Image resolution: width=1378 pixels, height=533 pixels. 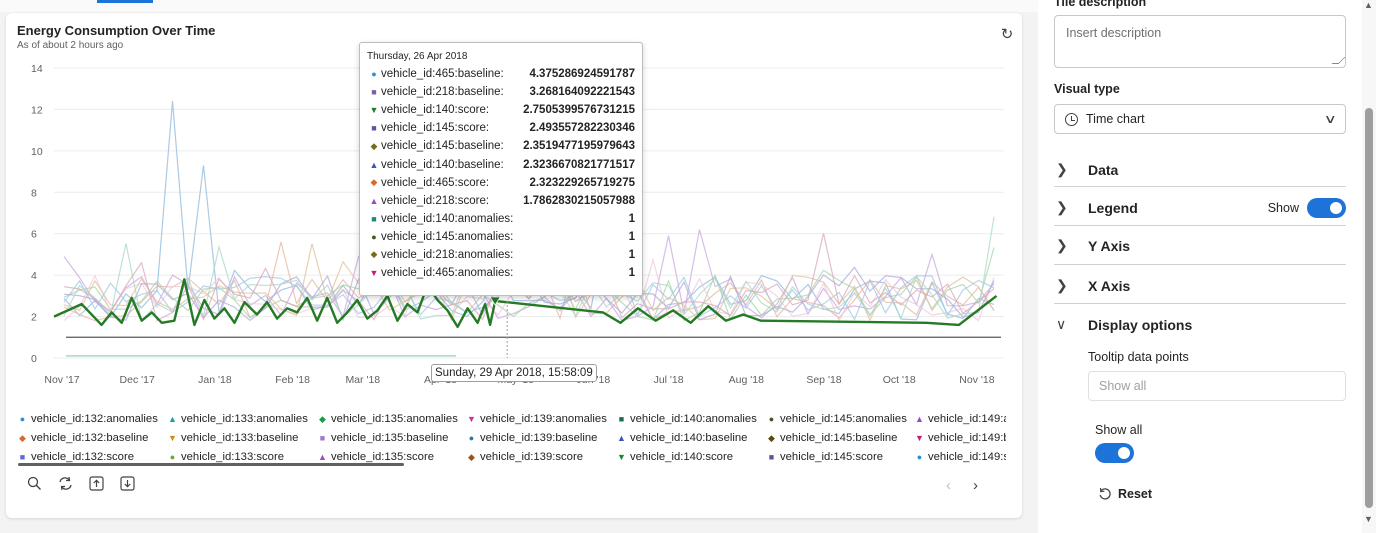 What do you see at coordinates (322, 457) in the screenshot?
I see `series-marker-icon: ▲` at bounding box center [322, 457].